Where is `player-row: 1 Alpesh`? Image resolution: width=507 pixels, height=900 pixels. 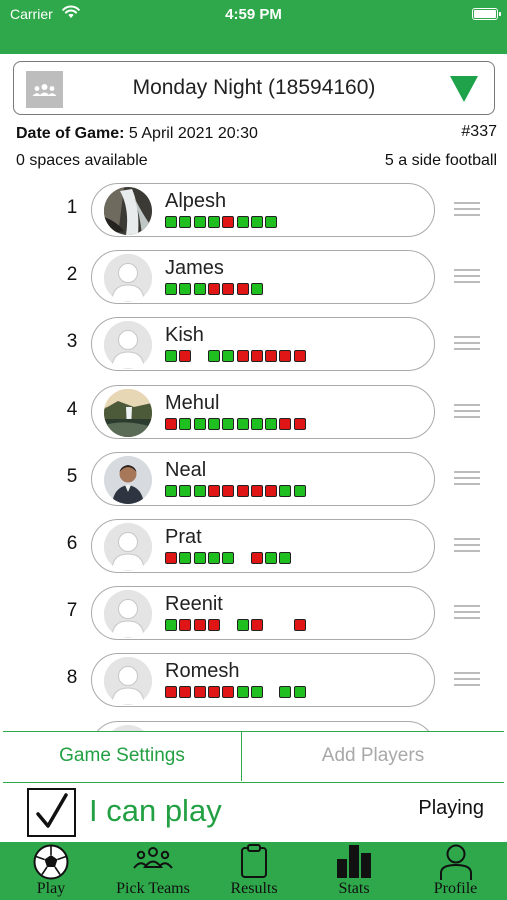
player-row: 1 Alpesh is located at coordinates (253, 210).